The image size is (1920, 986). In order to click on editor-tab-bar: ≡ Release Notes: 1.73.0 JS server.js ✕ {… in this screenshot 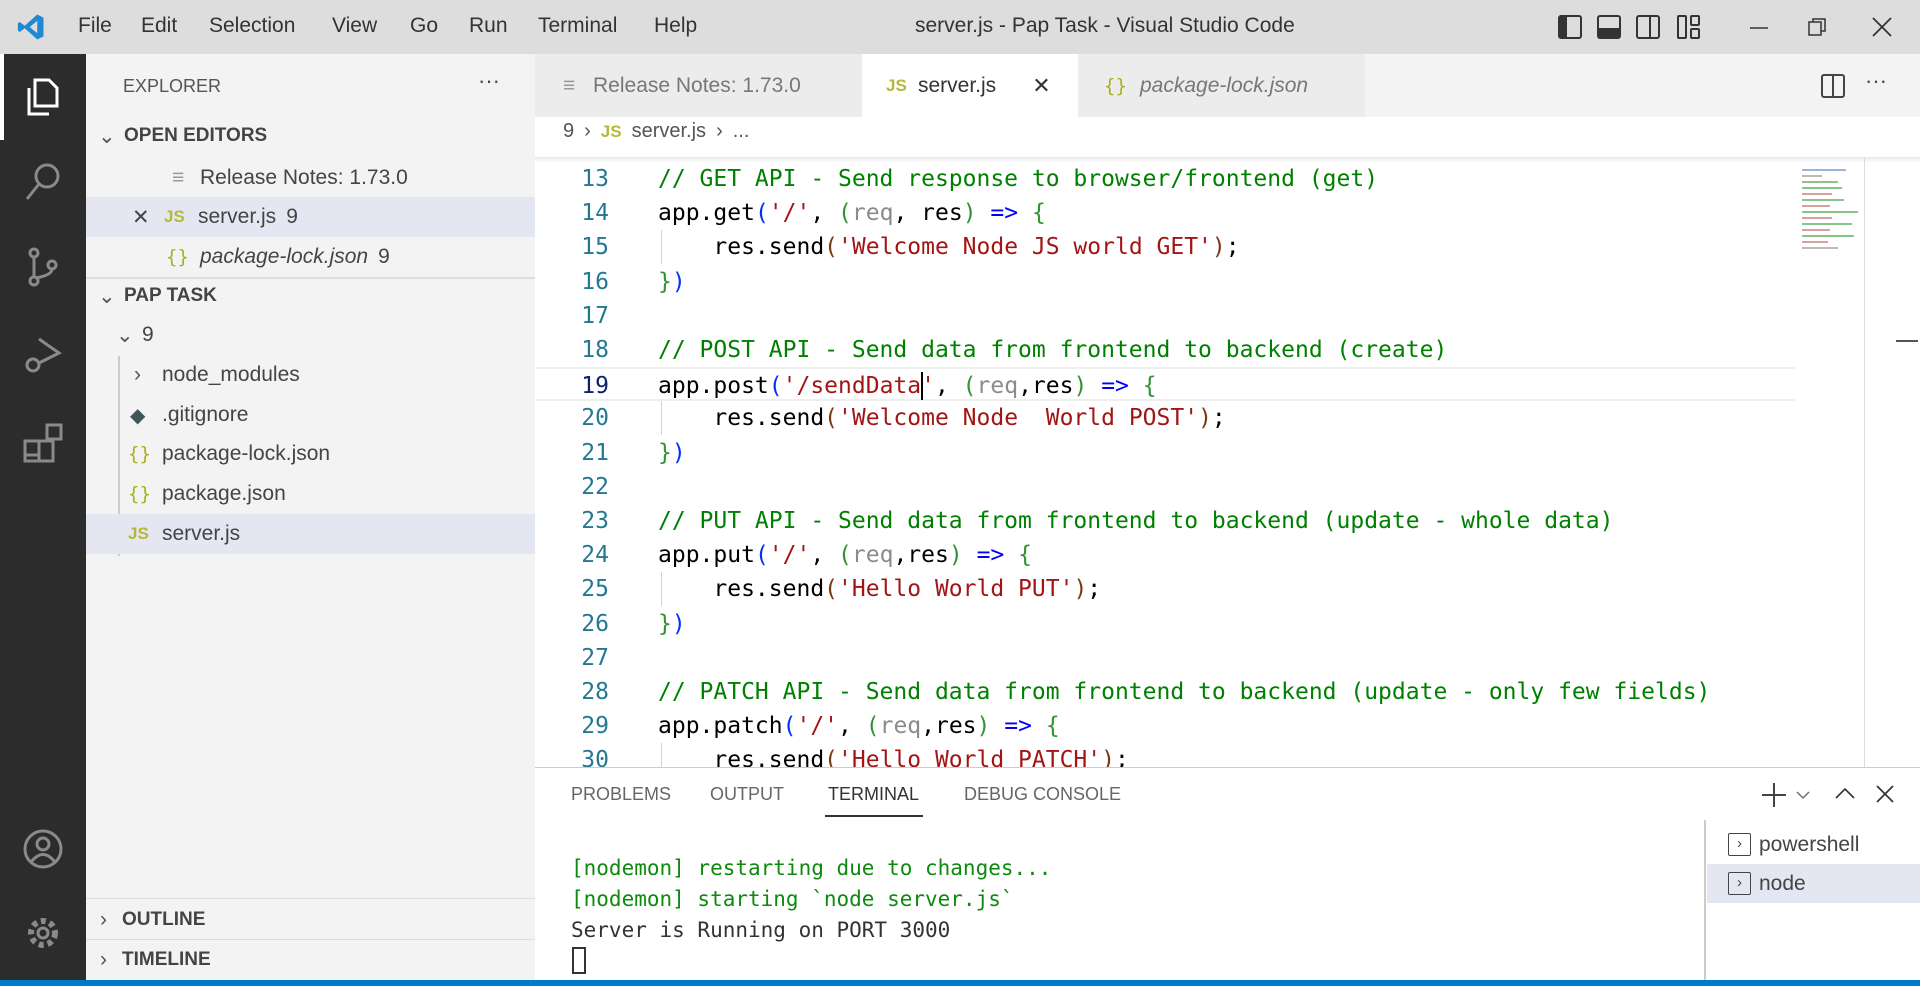, I will do `click(1227, 85)`.